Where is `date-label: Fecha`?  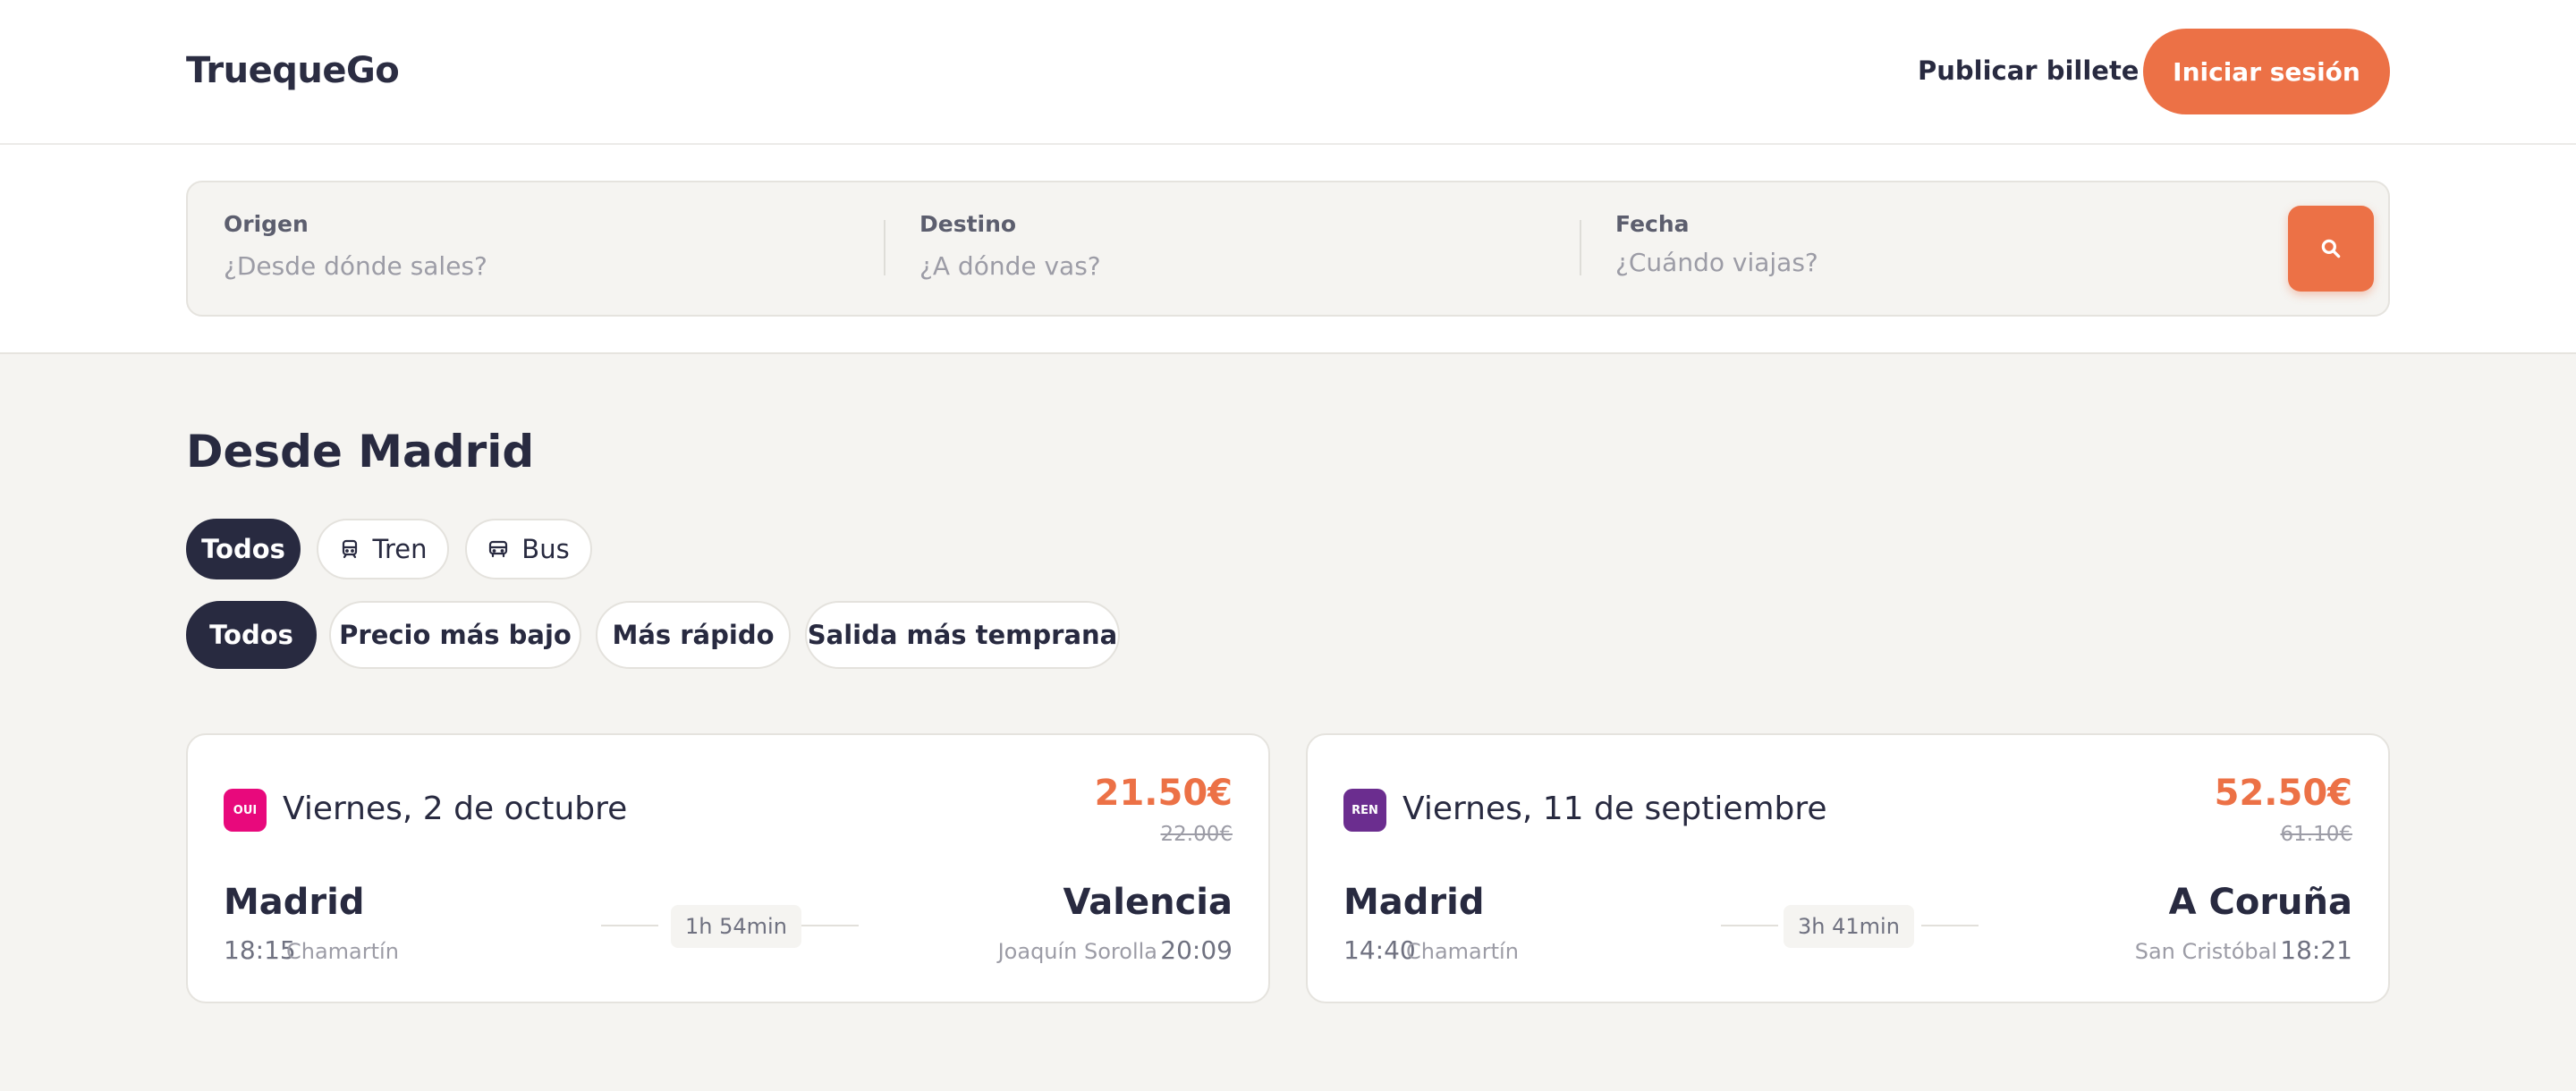
date-label: Fecha is located at coordinates (1652, 224).